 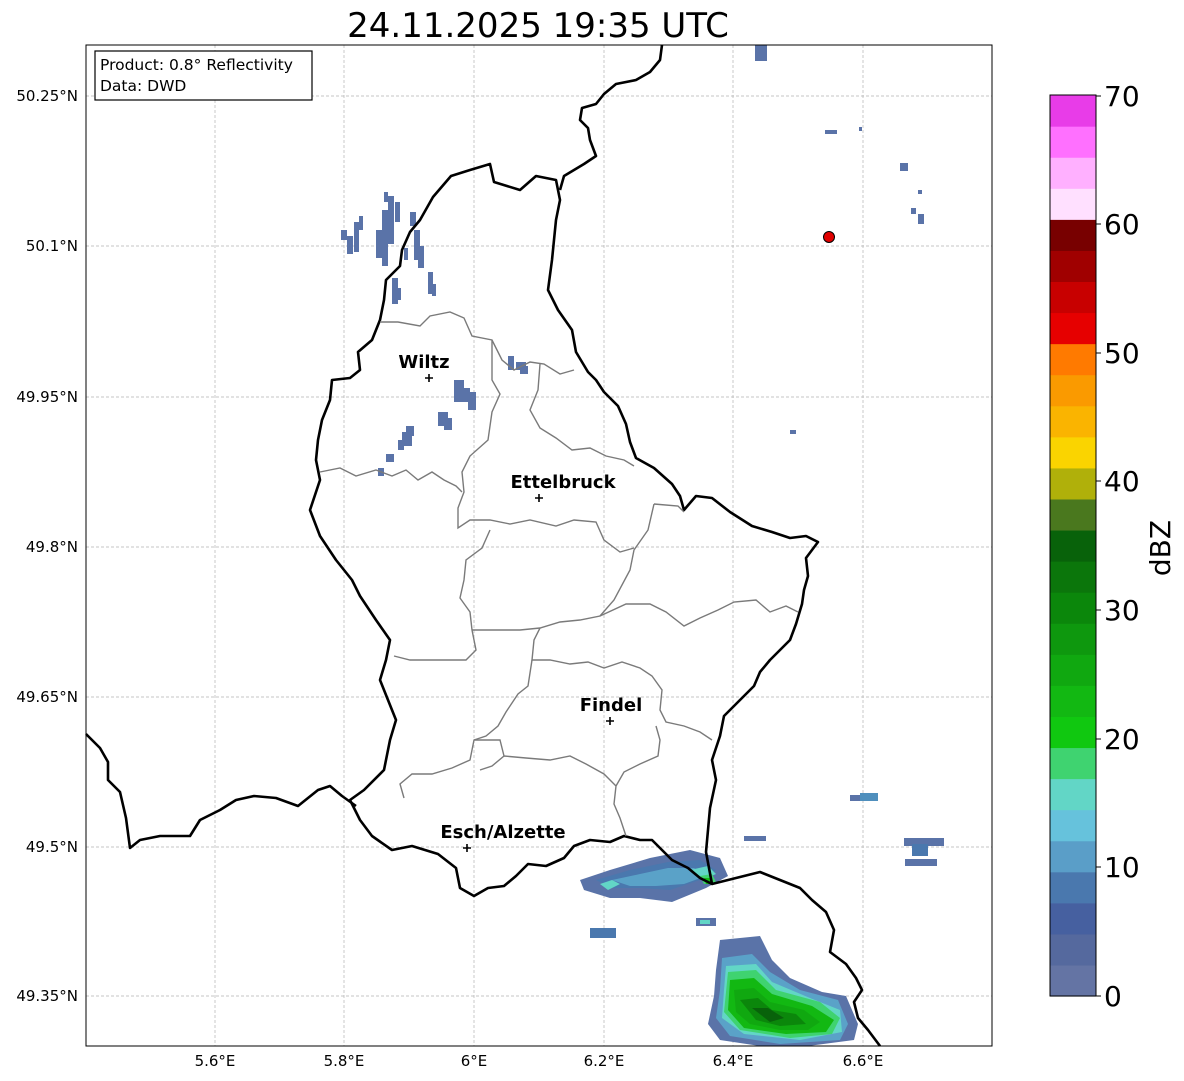 I want to click on colorbar: 0 10 20 30 40 50 60 70 dBZ, so click(x=1113, y=546).